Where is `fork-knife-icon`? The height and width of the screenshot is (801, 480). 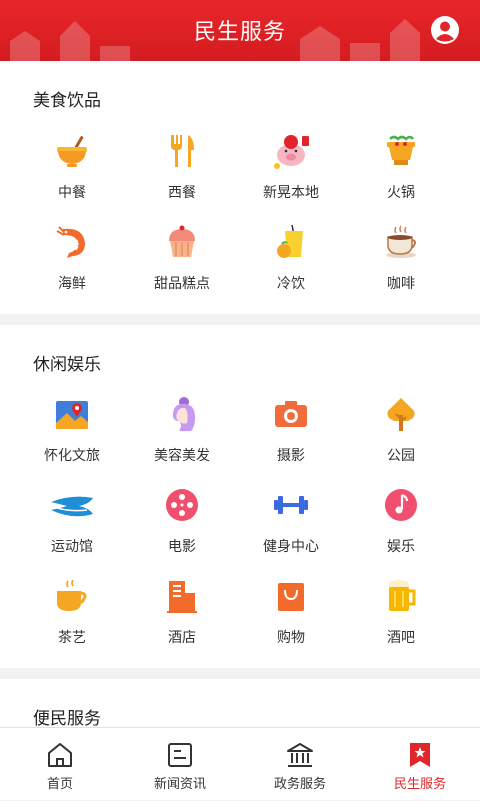
fork-knife-icon is located at coordinates (182, 151).